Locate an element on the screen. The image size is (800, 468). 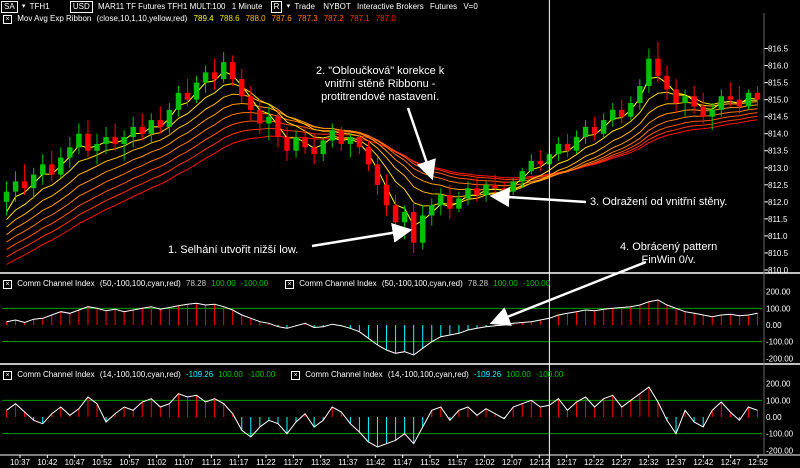
exchange-label: NYBOT is located at coordinates (337, 6).